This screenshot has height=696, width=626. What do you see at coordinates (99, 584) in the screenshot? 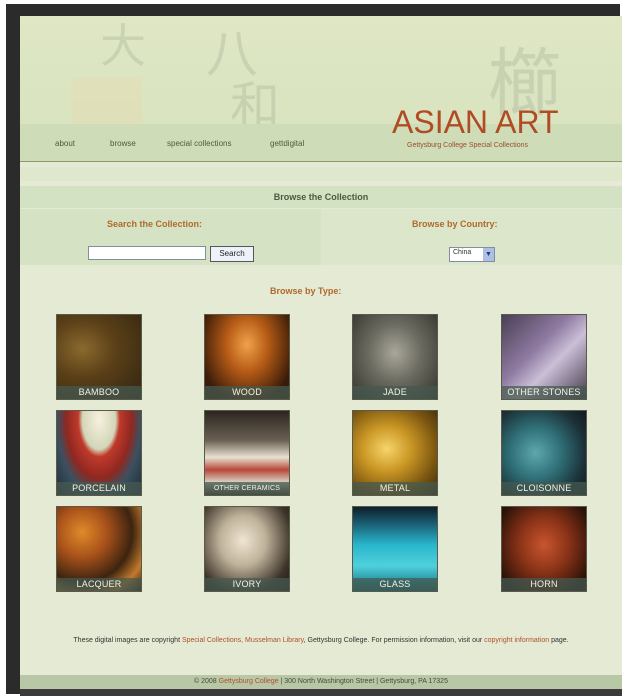
I see `tile-label: LACQUER` at bounding box center [99, 584].